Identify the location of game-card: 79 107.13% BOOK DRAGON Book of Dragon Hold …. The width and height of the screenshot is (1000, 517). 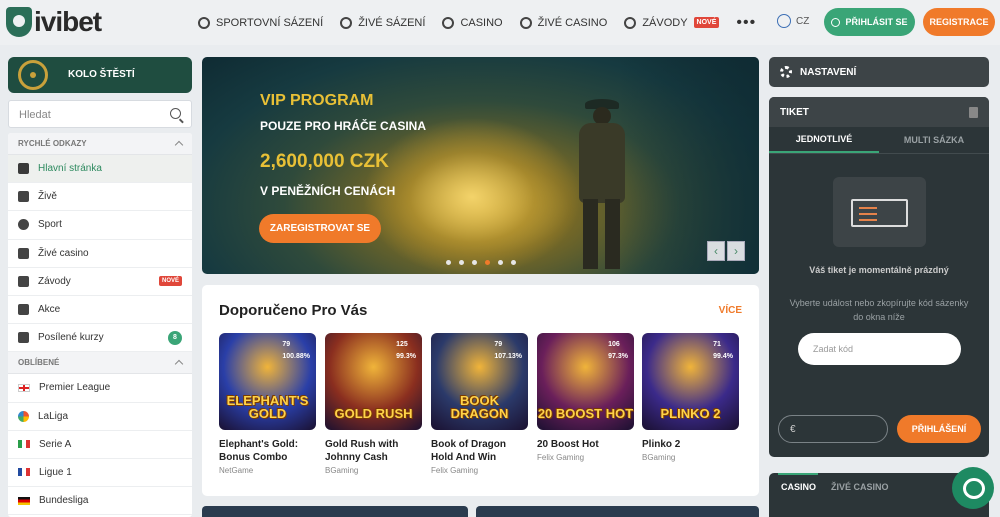
(479, 404).